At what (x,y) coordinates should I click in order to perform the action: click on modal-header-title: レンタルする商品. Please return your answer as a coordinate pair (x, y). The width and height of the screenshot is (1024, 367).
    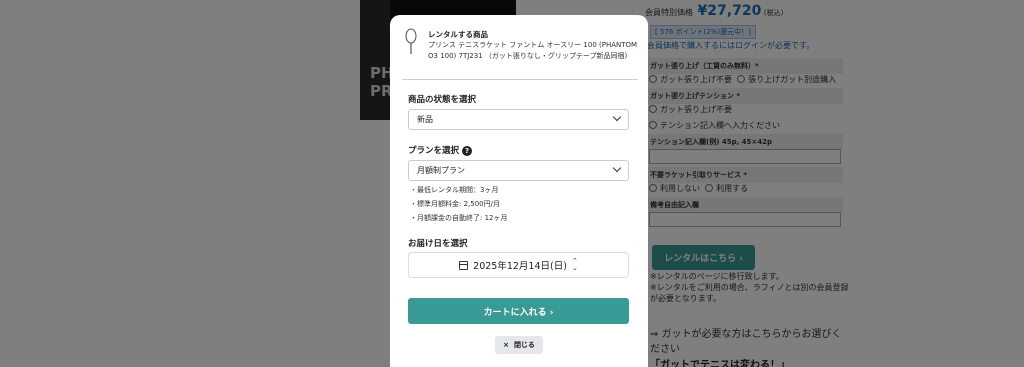
    Looking at the image, I should click on (458, 34).